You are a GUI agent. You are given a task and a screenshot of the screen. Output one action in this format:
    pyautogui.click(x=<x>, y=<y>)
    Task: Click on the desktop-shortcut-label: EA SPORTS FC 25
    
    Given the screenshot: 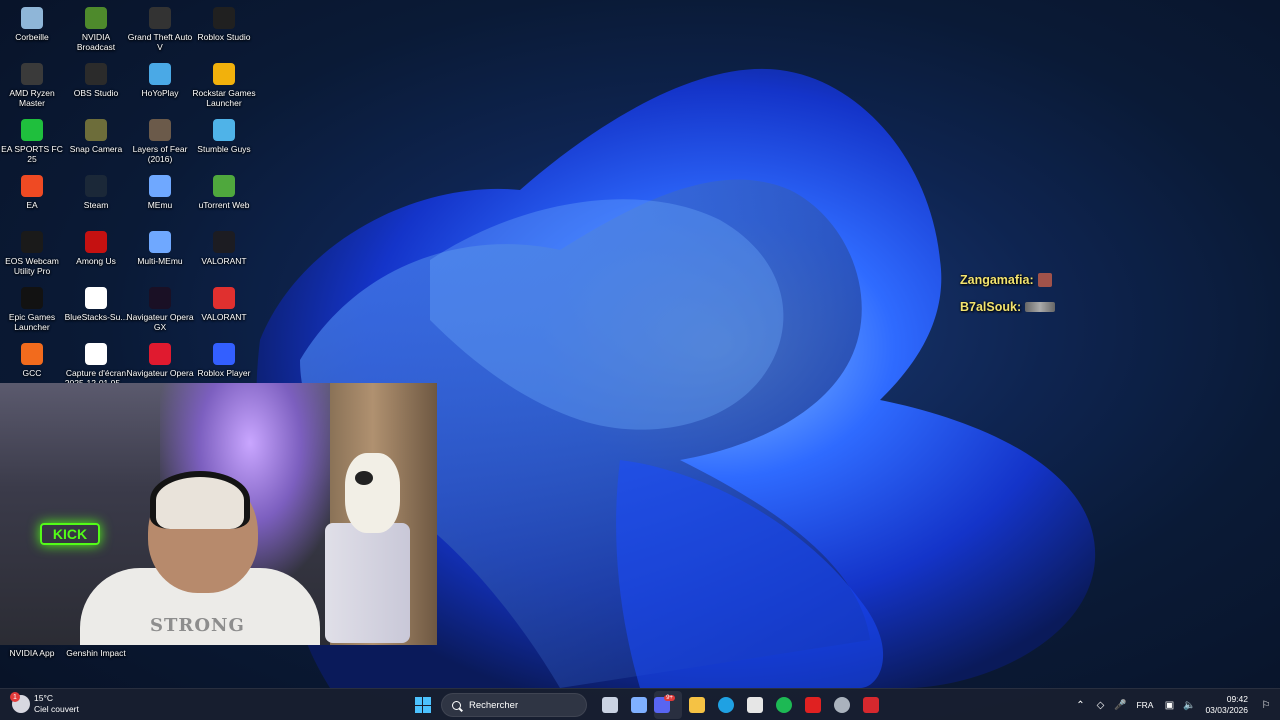 What is the action you would take?
    pyautogui.click(x=32, y=154)
    